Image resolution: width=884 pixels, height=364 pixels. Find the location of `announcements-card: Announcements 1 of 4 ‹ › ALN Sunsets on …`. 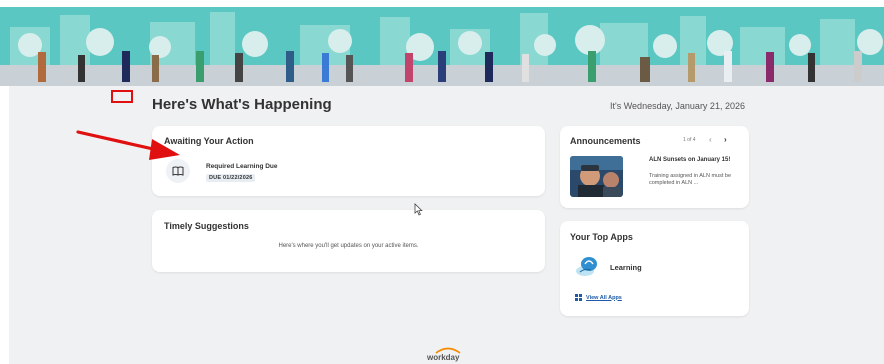

announcements-card: Announcements 1 of 4 ‹ › ALN Sunsets on … is located at coordinates (654, 167).